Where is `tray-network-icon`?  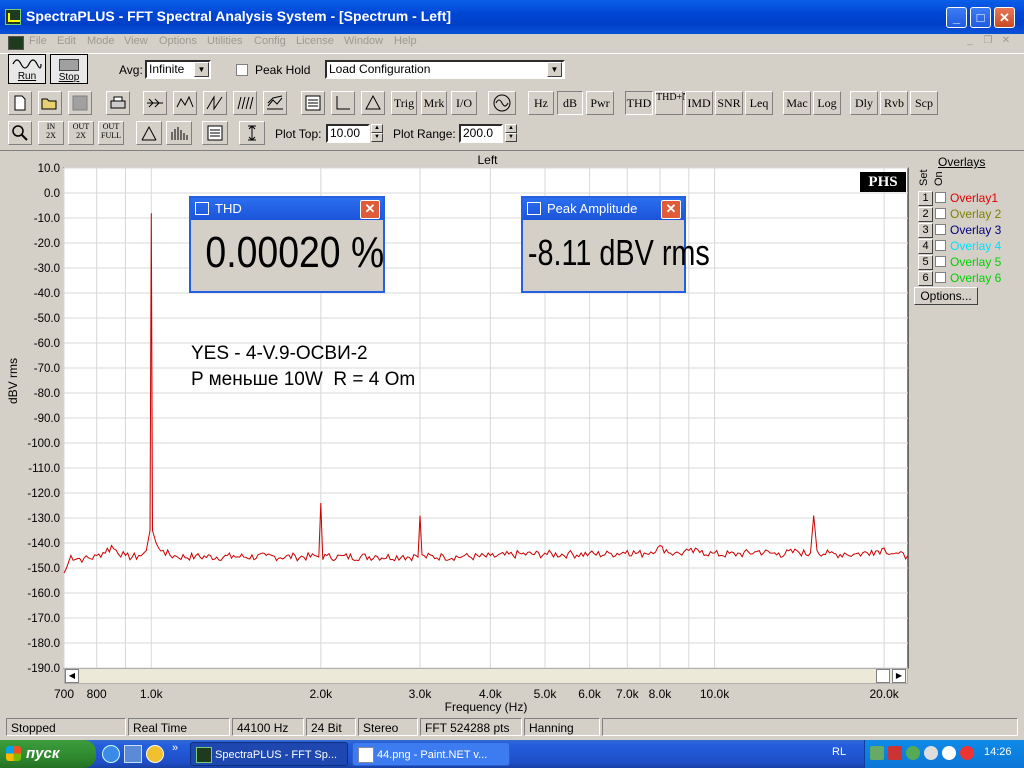 tray-network-icon is located at coordinates (913, 753).